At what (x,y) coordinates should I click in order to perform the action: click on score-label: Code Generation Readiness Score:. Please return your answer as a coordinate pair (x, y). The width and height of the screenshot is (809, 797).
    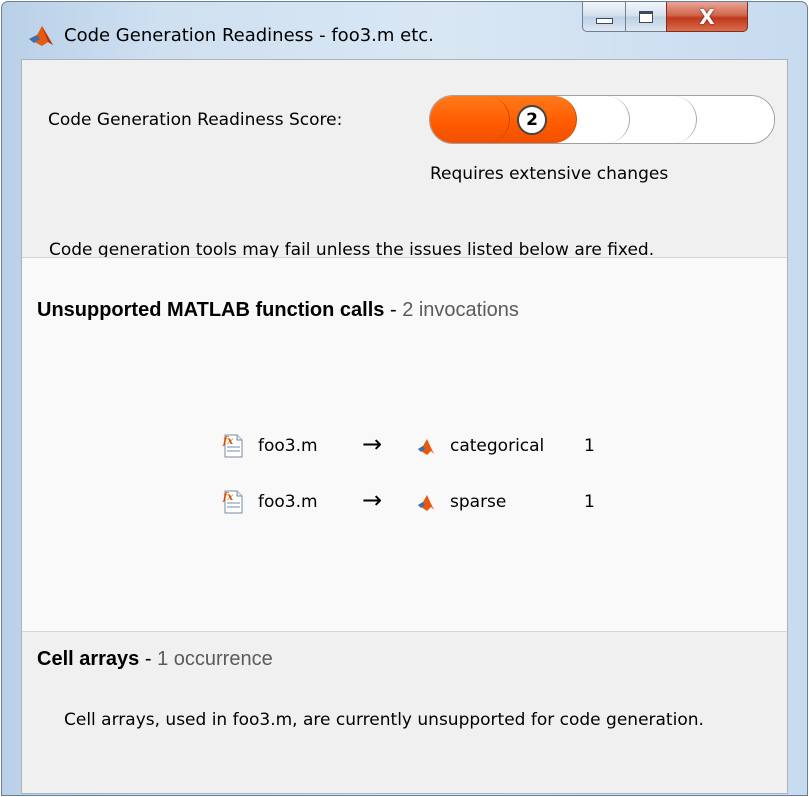
    Looking at the image, I should click on (195, 120).